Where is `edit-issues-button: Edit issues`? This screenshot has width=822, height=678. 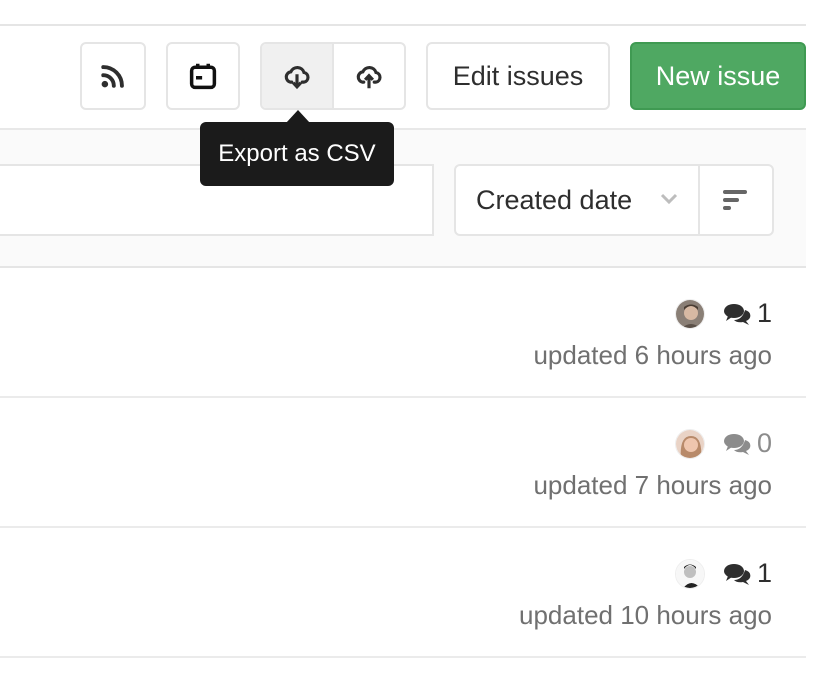
edit-issues-button: Edit issues is located at coordinates (518, 76).